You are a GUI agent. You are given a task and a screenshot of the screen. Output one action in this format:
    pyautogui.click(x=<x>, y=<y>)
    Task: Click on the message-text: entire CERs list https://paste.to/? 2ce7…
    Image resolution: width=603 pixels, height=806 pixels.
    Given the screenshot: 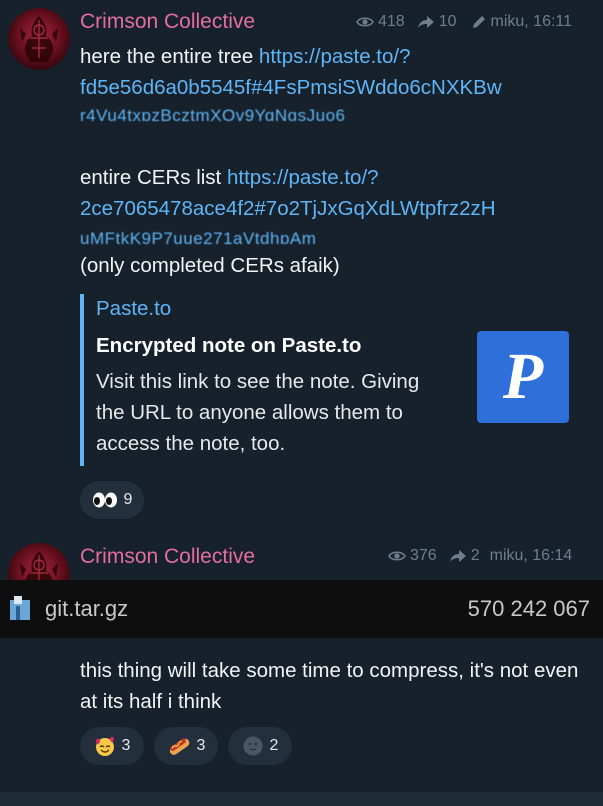 What is the action you would take?
    pyautogui.click(x=330, y=221)
    